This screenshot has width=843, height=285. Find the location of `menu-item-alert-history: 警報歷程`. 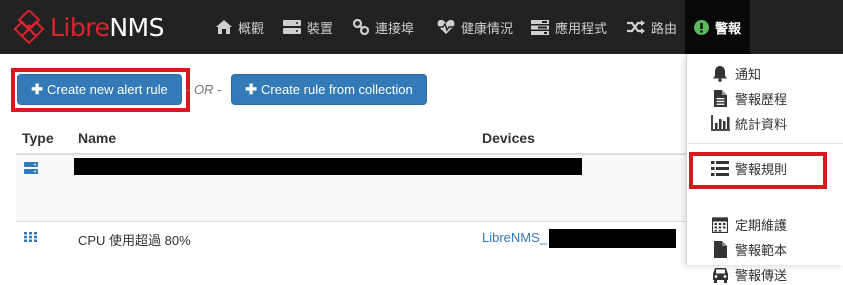

menu-item-alert-history: 警報歷程 is located at coordinates (765, 98).